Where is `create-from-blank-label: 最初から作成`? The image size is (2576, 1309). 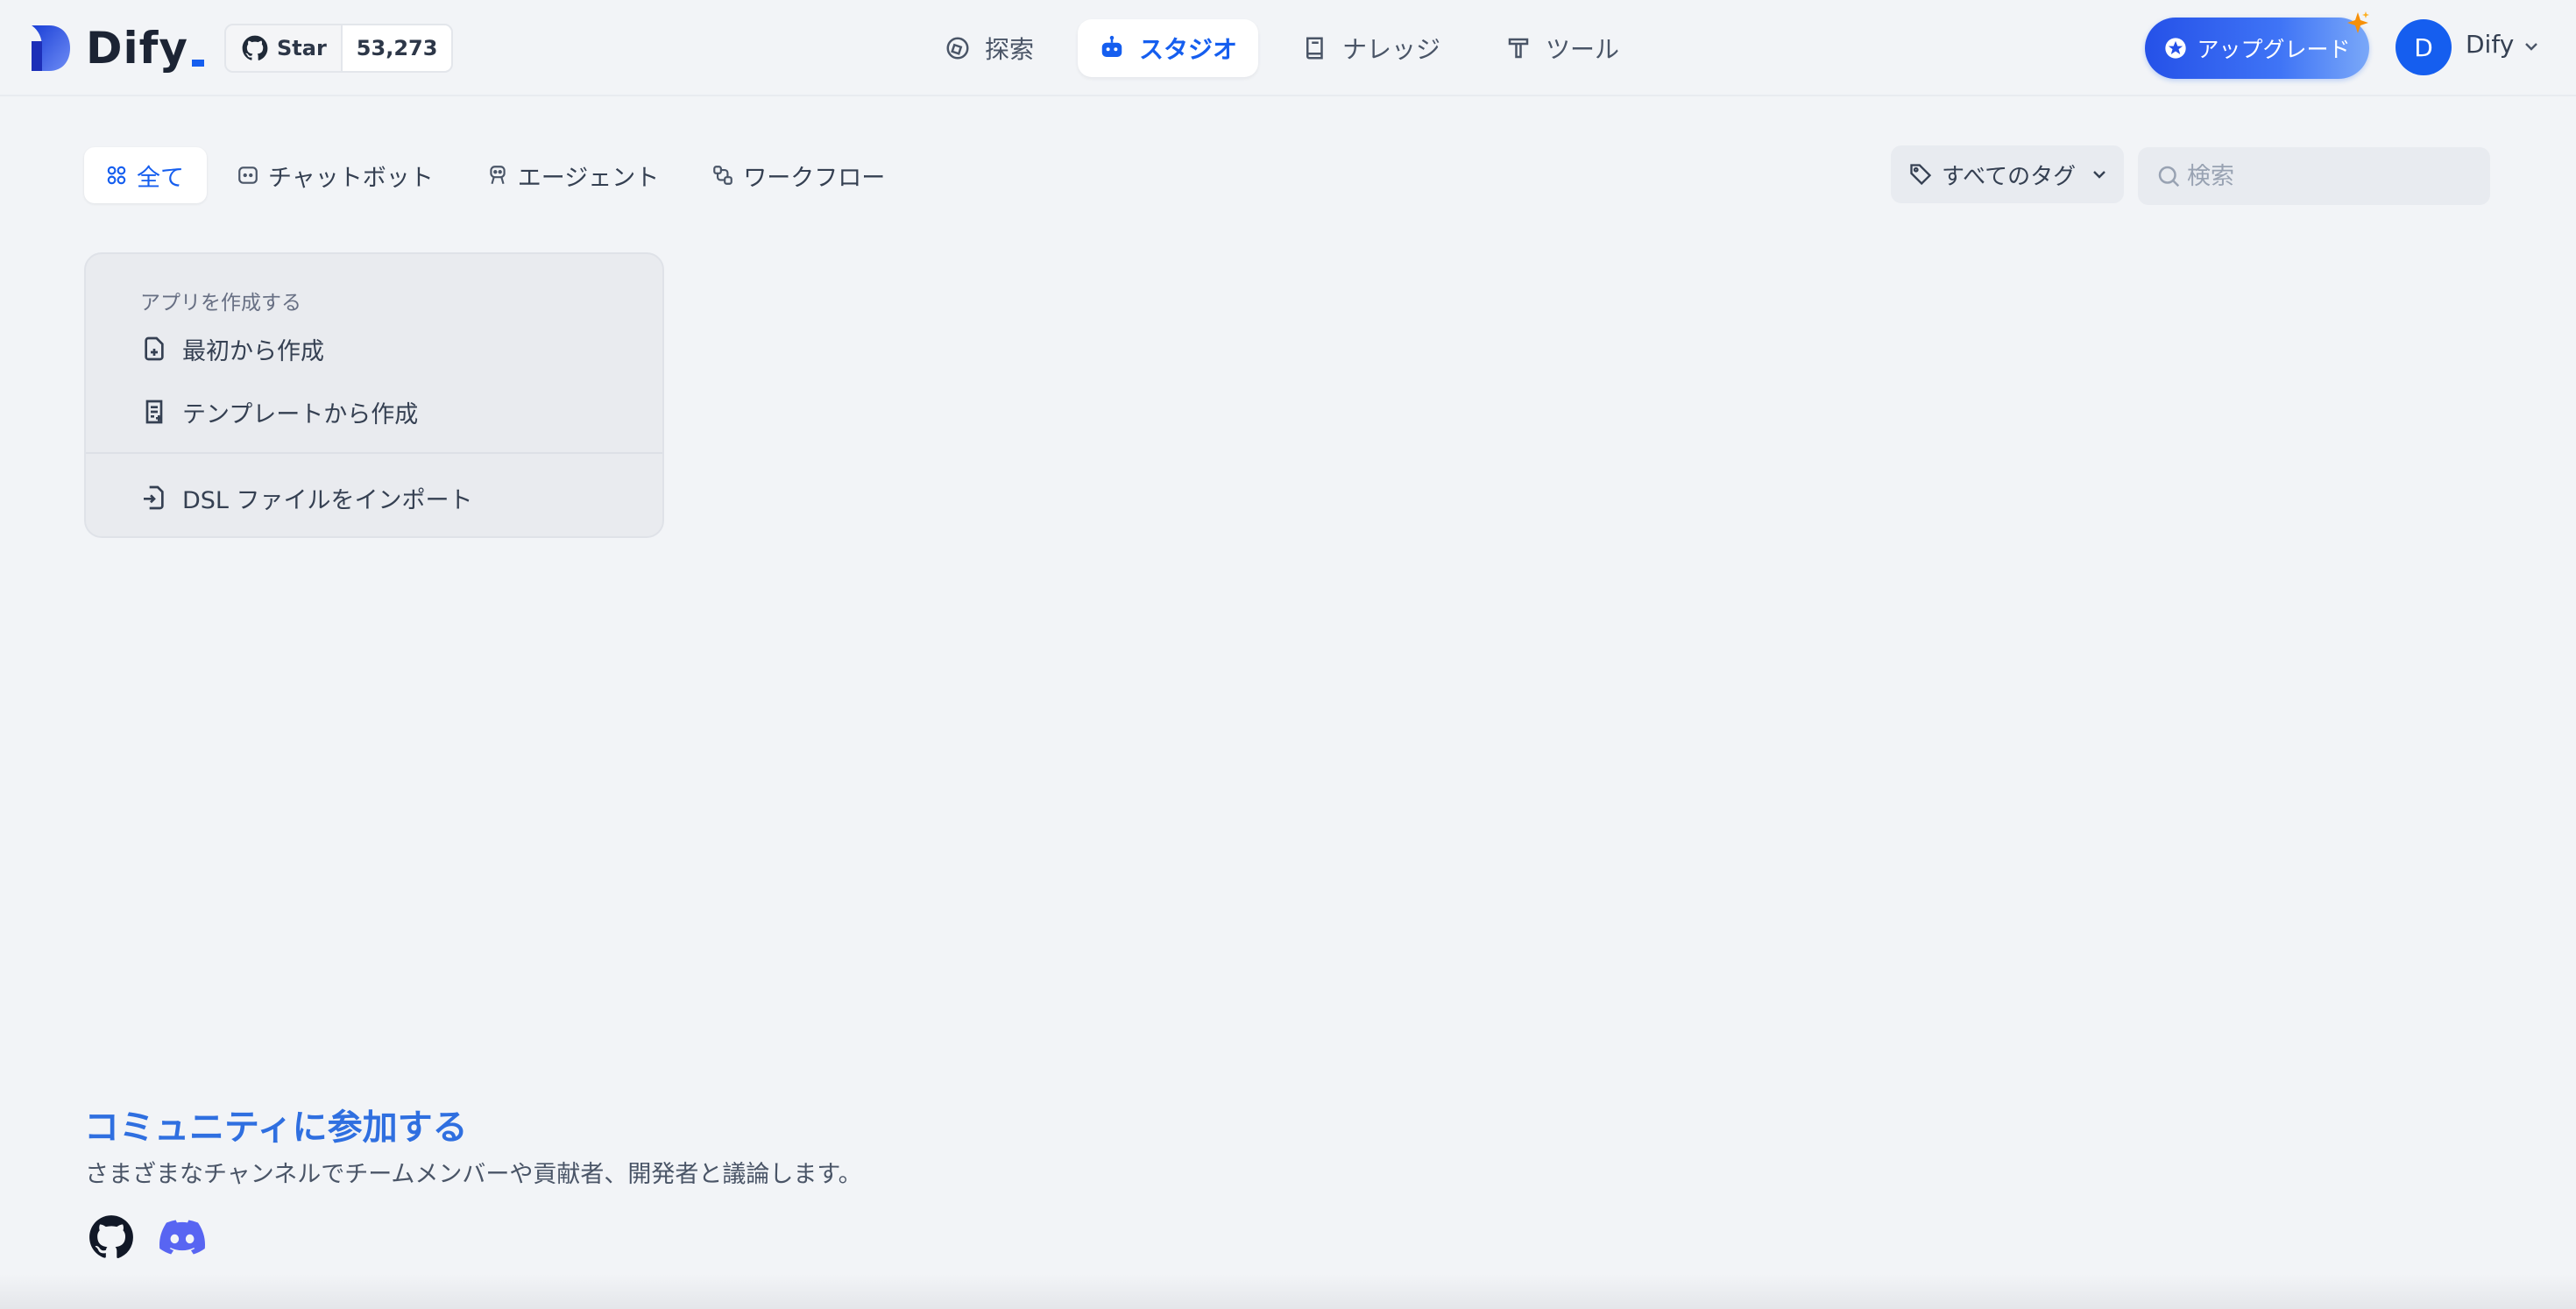
create-from-blank-label: 最初から作成 is located at coordinates (253, 351).